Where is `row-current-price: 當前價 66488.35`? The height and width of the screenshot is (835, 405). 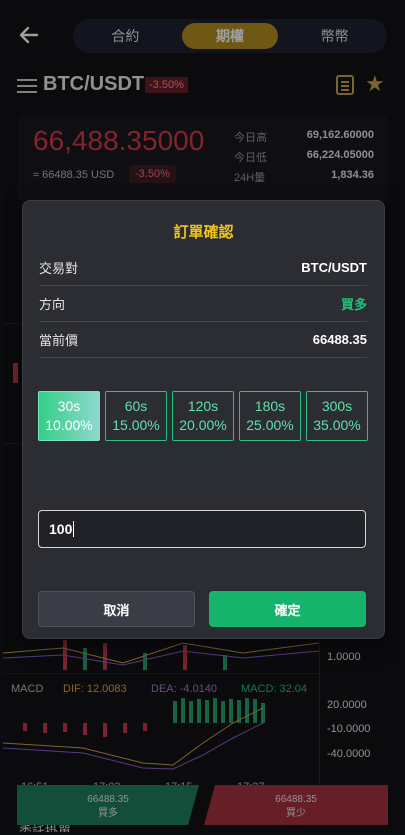
row-current-price: 當前價 66488.35 is located at coordinates (203, 339).